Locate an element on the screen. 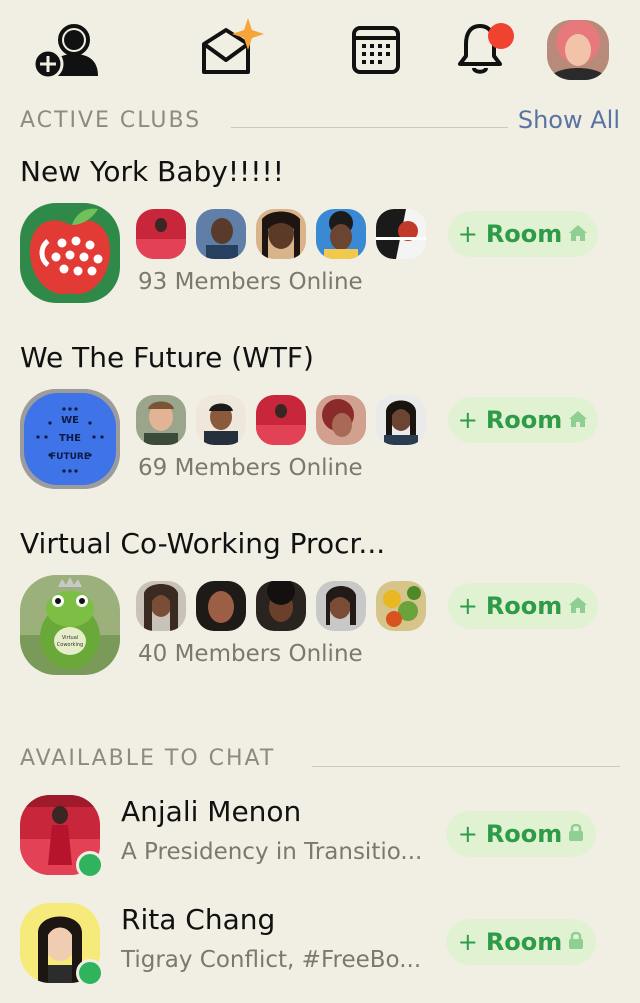 The height and width of the screenshot is (1003, 640). invite-envelope-icon is located at coordinates (234, 46).